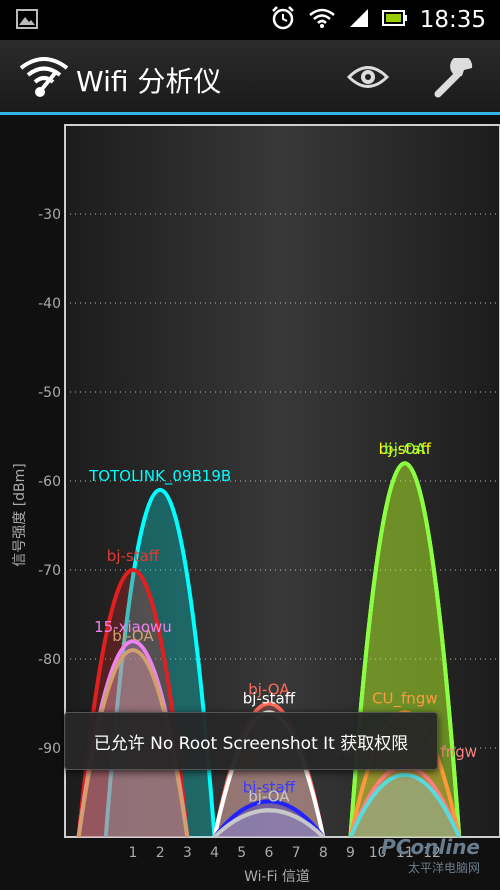  I want to click on alarm-icon, so click(283, 20).